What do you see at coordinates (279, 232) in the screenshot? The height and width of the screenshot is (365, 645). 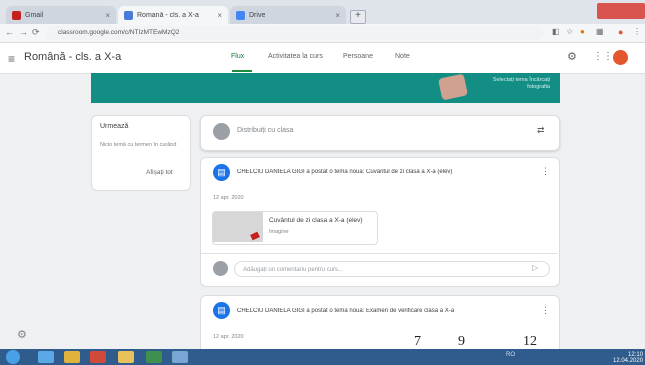 I see `attachment-type: Imagine` at bounding box center [279, 232].